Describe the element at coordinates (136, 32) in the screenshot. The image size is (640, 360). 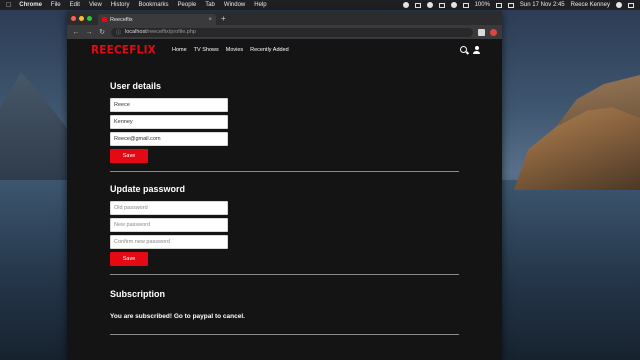
I see `url-host: localhost` at that location.